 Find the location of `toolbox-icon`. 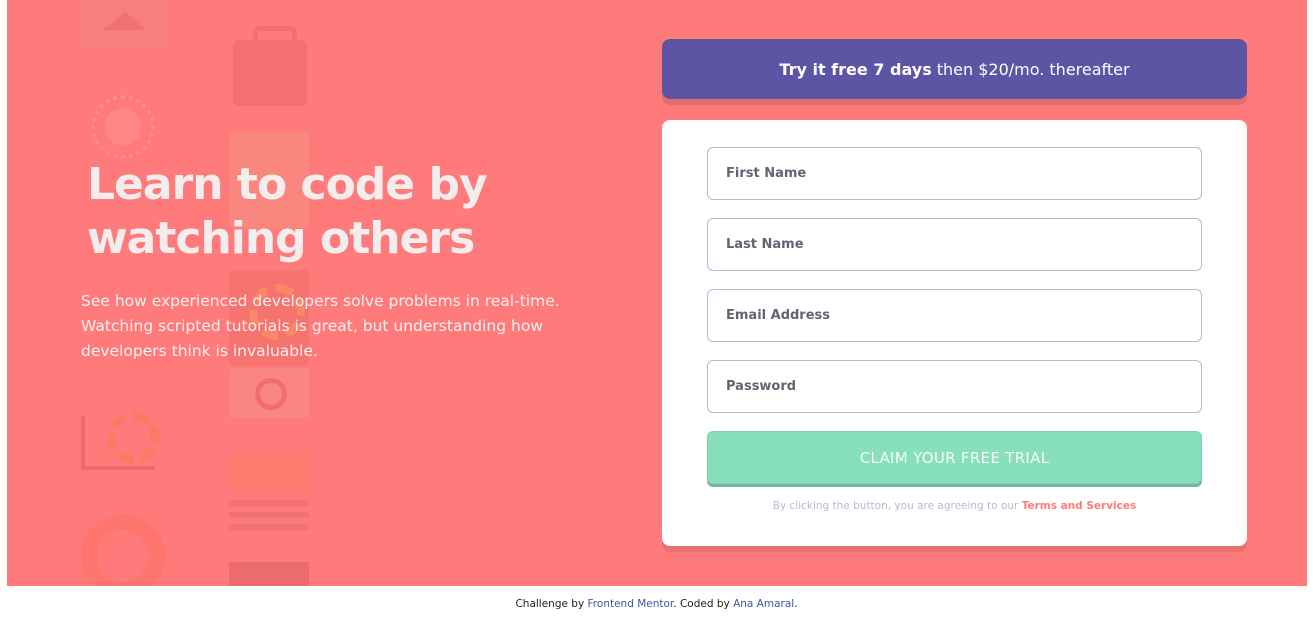

toolbox-icon is located at coordinates (270, 66).